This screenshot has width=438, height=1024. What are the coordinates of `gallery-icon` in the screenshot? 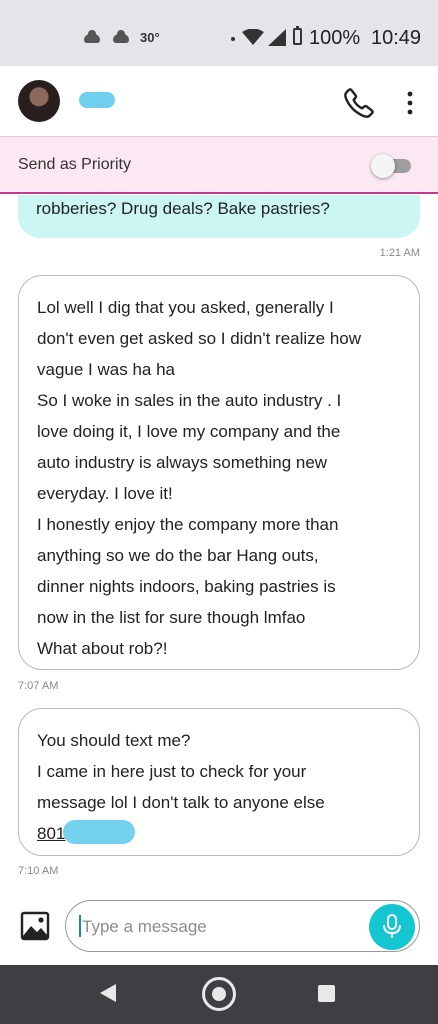 It's located at (35, 926).